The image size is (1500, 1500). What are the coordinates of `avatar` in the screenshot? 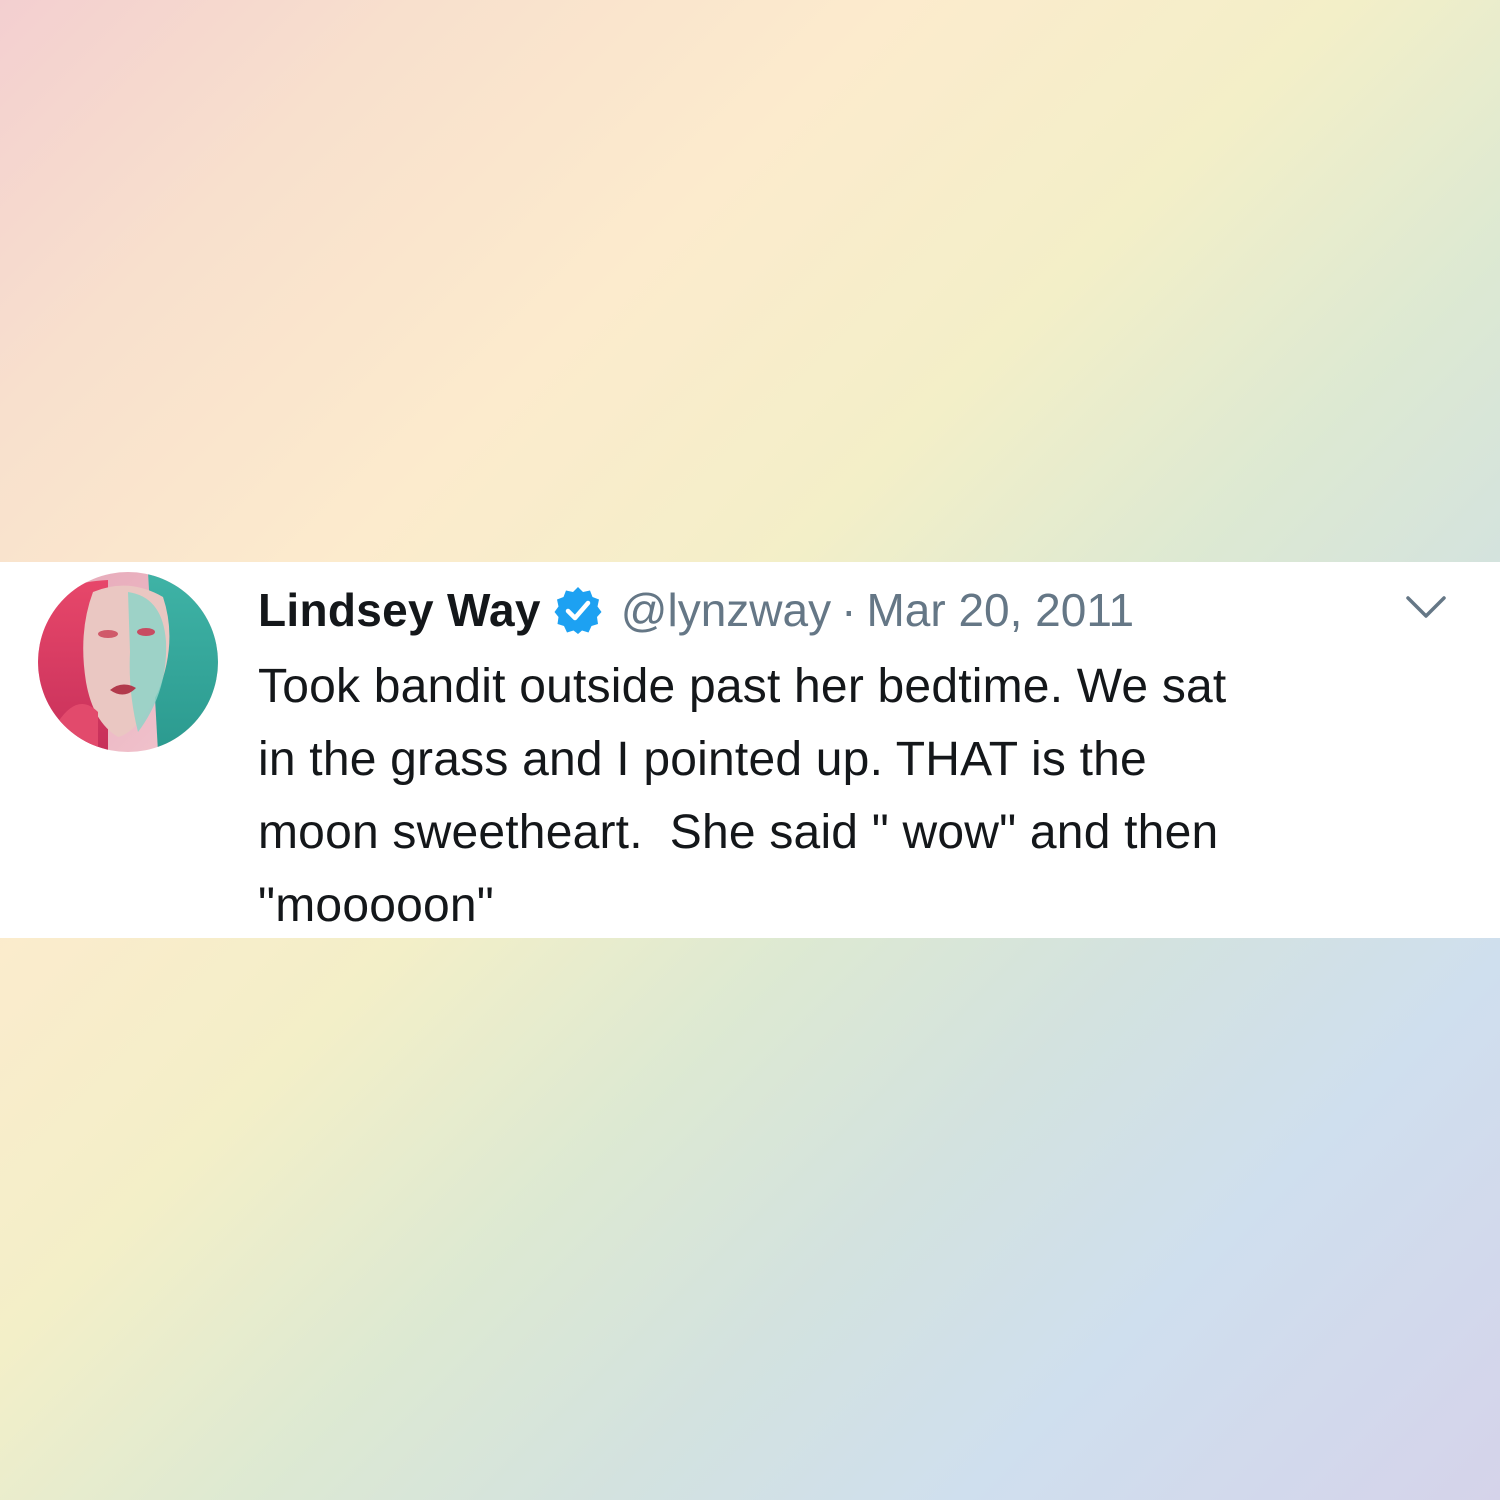 It's located at (128, 662).